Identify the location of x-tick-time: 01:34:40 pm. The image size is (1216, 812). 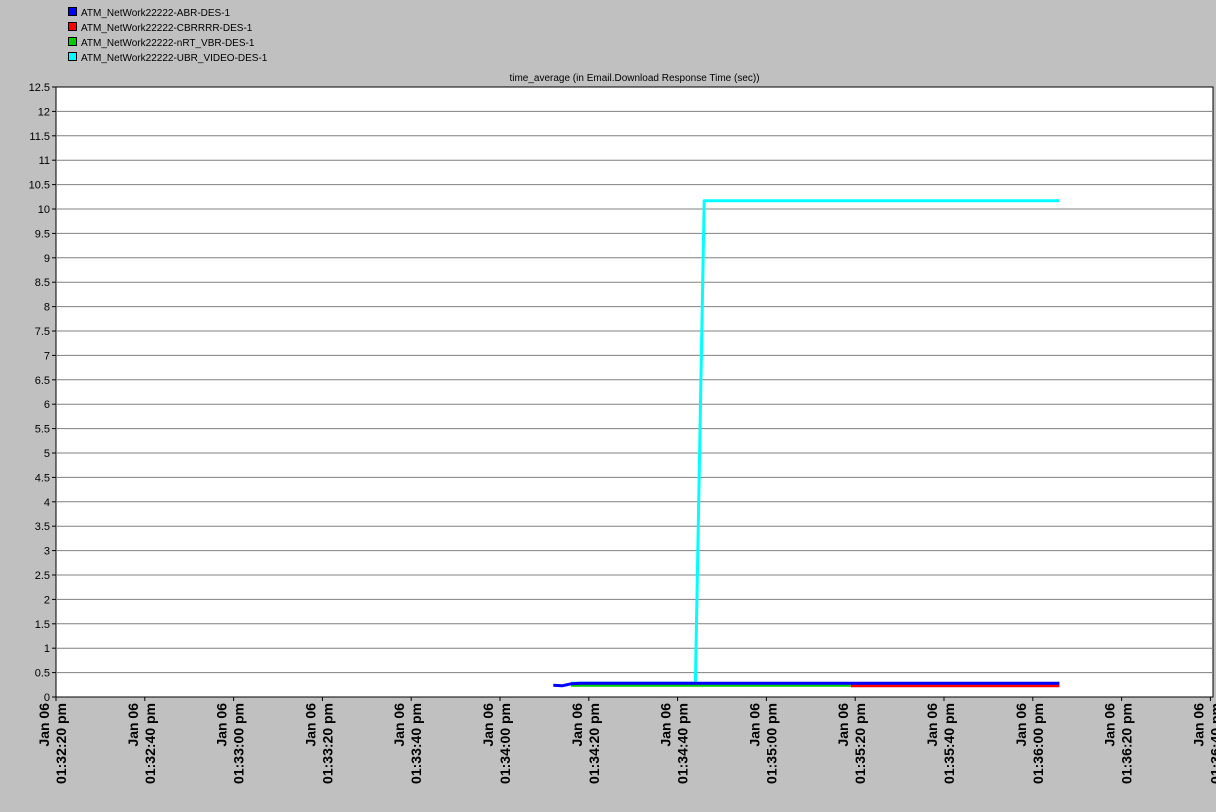
(683, 743).